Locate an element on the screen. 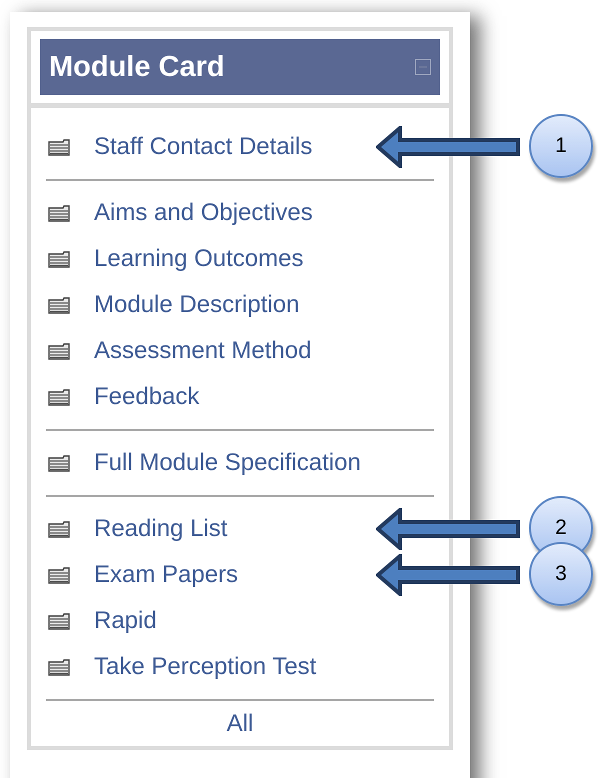  all-link: All is located at coordinates (240, 721).